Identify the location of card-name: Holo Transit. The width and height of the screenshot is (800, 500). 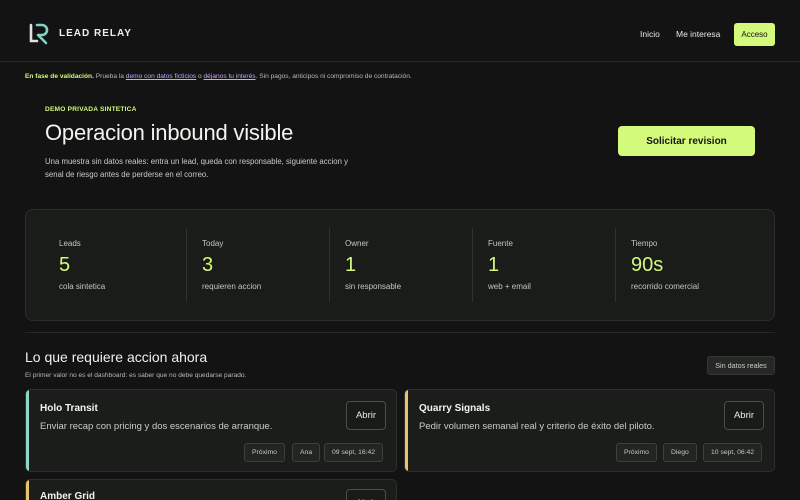
(69, 408).